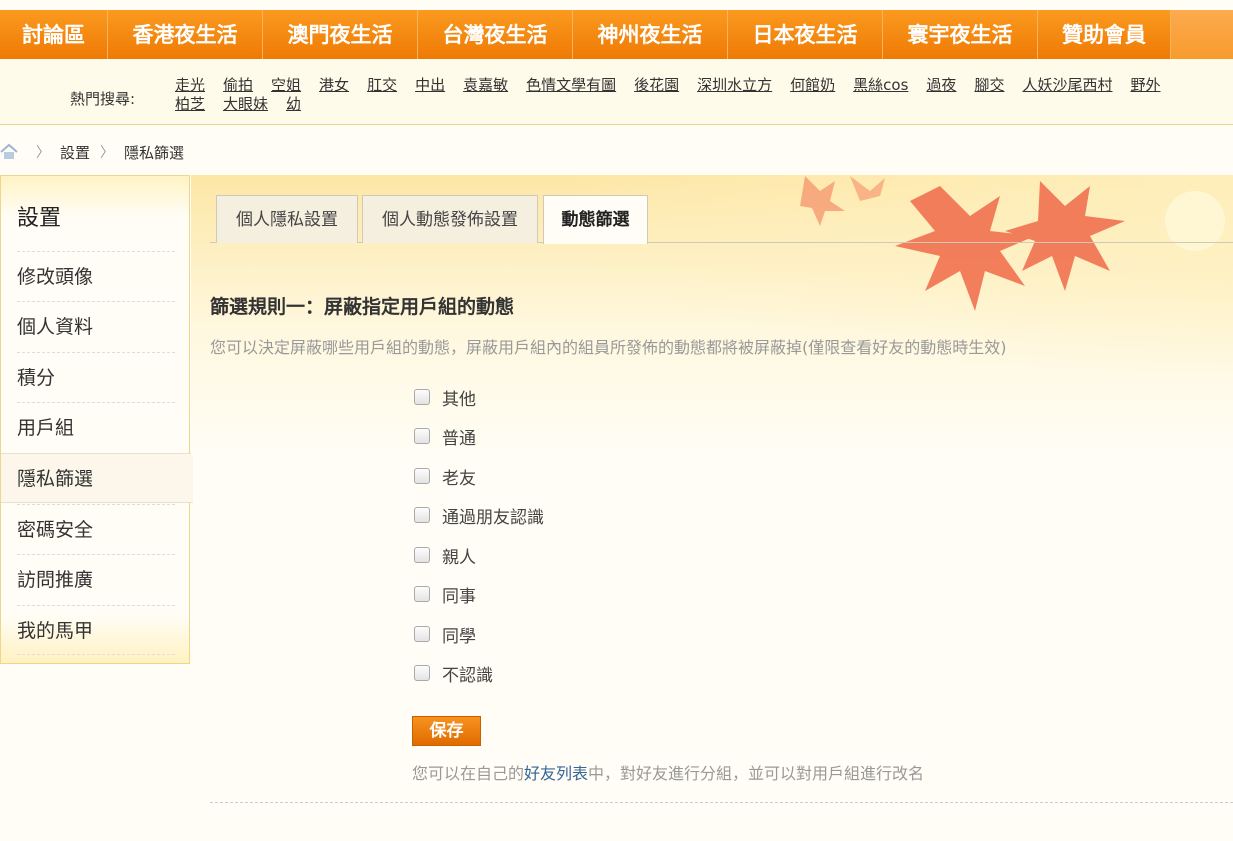  What do you see at coordinates (154, 152) in the screenshot?
I see `breadcrumb-privacy-filter: 隱私篩選` at bounding box center [154, 152].